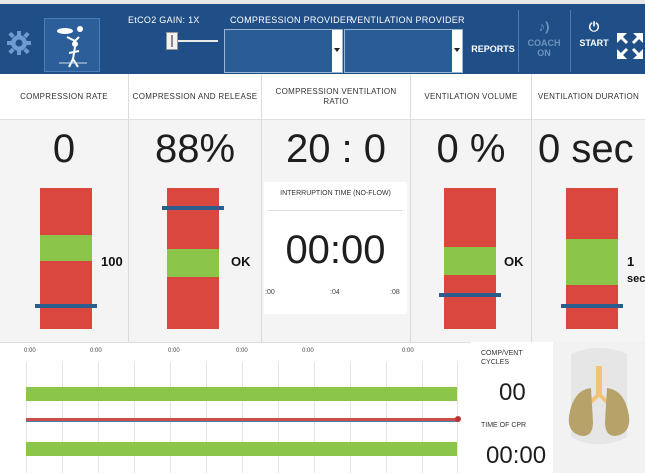 The width and height of the screenshot is (645, 473). Describe the element at coordinates (408, 20) in the screenshot. I see `ventilation-provider-label: VENTILATION PROVIDER` at that location.